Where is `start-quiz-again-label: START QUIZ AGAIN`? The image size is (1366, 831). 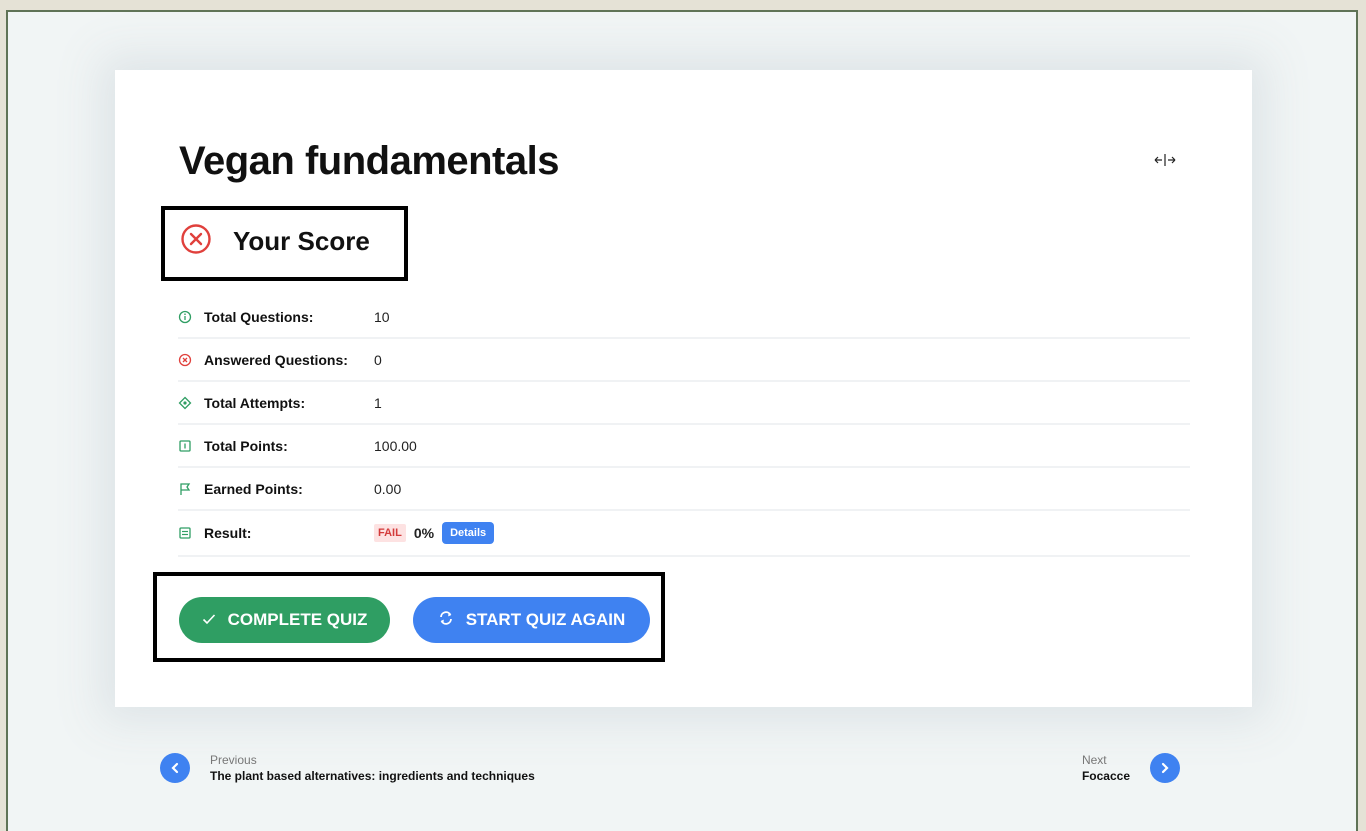
start-quiz-again-label: START QUIZ AGAIN is located at coordinates (545, 619).